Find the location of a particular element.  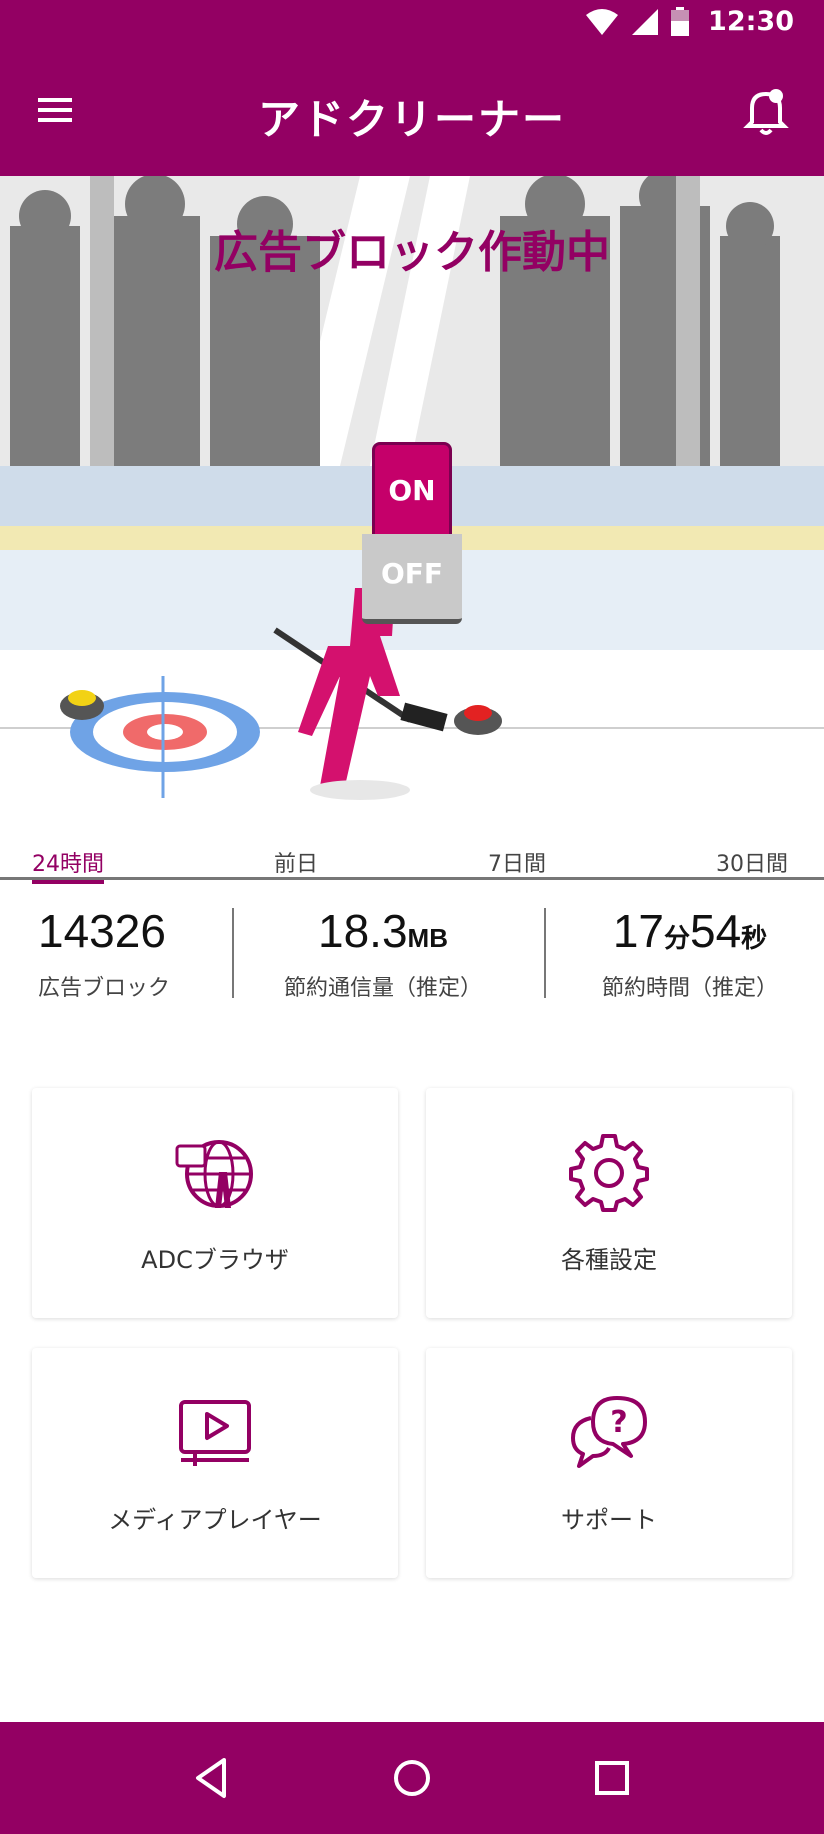

adblock-toggle-switch: ON OFF is located at coordinates (412, 534).